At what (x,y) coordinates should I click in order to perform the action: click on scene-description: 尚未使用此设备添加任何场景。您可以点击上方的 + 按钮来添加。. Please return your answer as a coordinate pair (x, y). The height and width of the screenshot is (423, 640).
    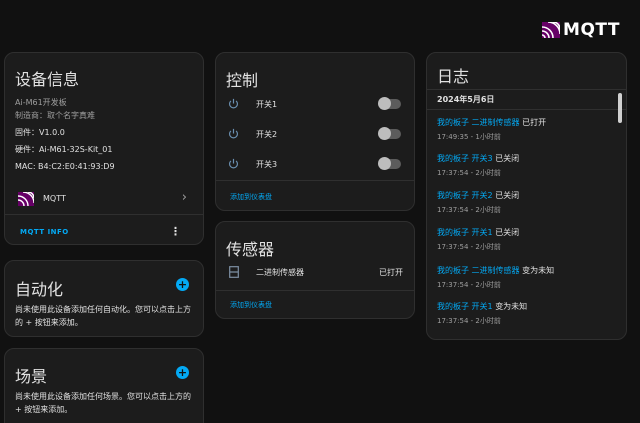
    Looking at the image, I should click on (103, 403).